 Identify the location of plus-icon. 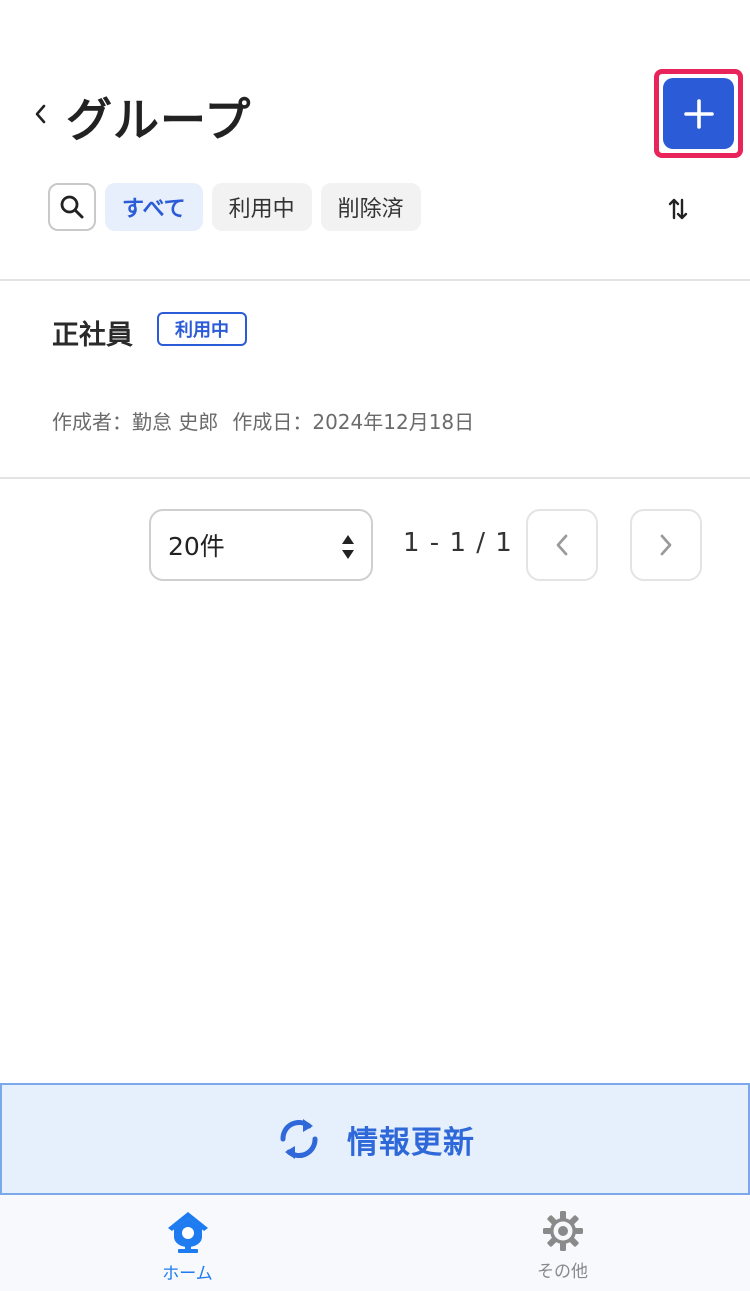
(698, 113).